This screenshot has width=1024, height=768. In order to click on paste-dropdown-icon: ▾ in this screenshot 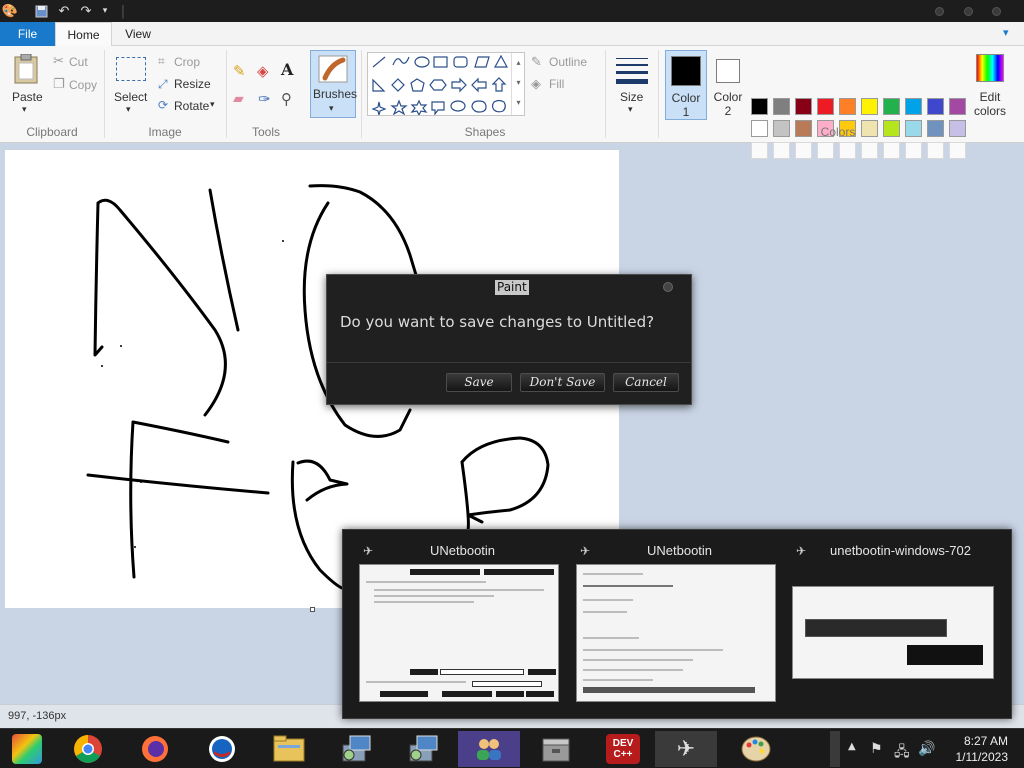, I will do `click(24, 109)`.